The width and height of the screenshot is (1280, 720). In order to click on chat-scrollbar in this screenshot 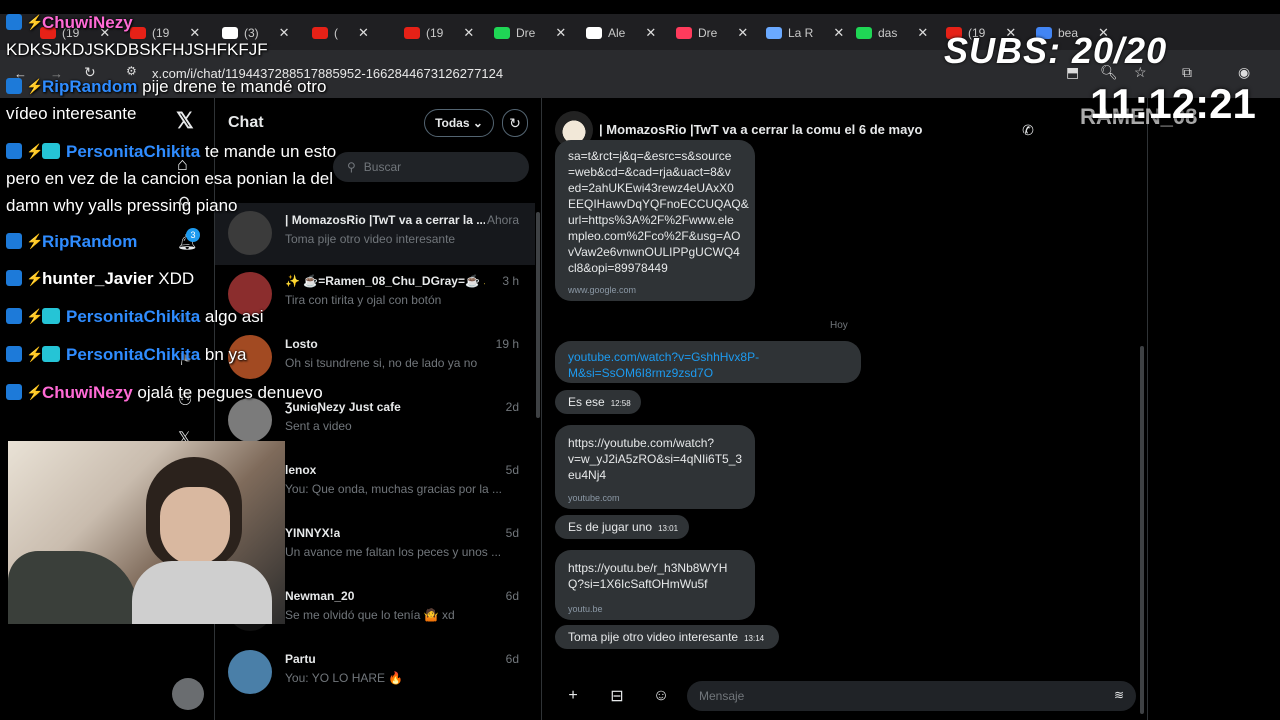, I will do `click(1142, 530)`.